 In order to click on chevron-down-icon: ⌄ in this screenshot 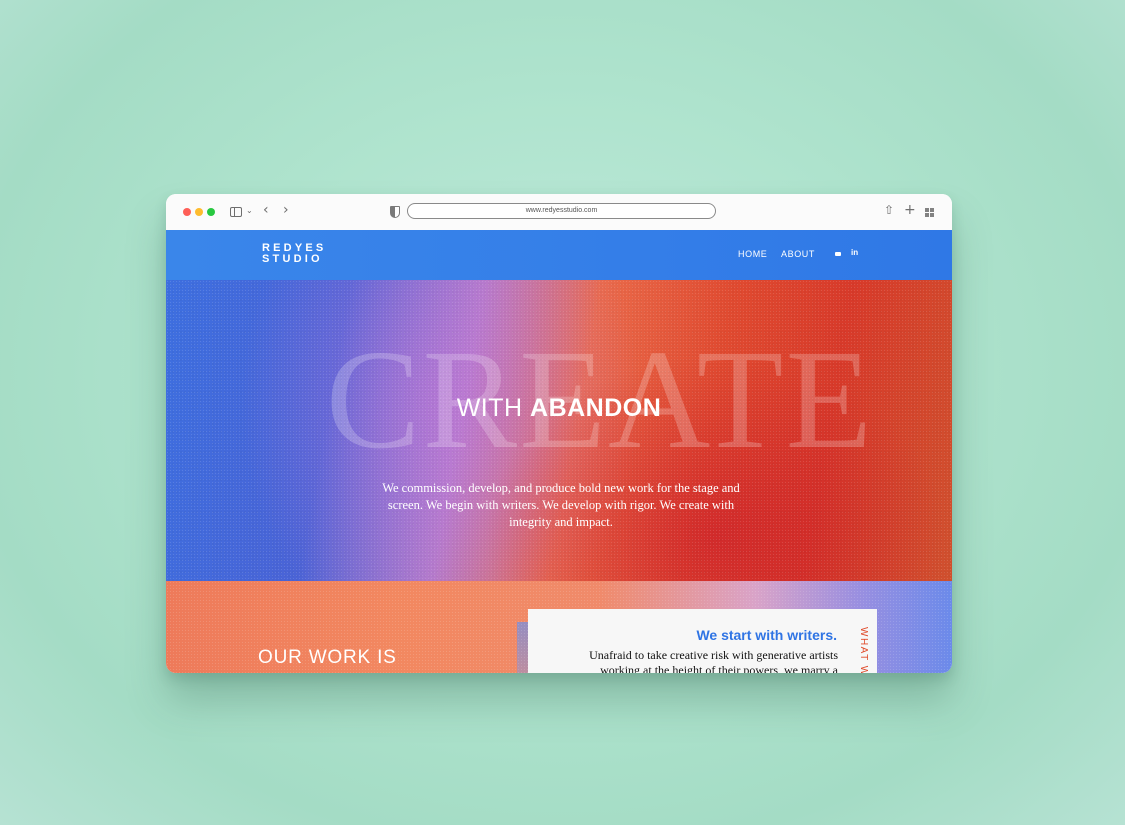, I will do `click(249, 211)`.